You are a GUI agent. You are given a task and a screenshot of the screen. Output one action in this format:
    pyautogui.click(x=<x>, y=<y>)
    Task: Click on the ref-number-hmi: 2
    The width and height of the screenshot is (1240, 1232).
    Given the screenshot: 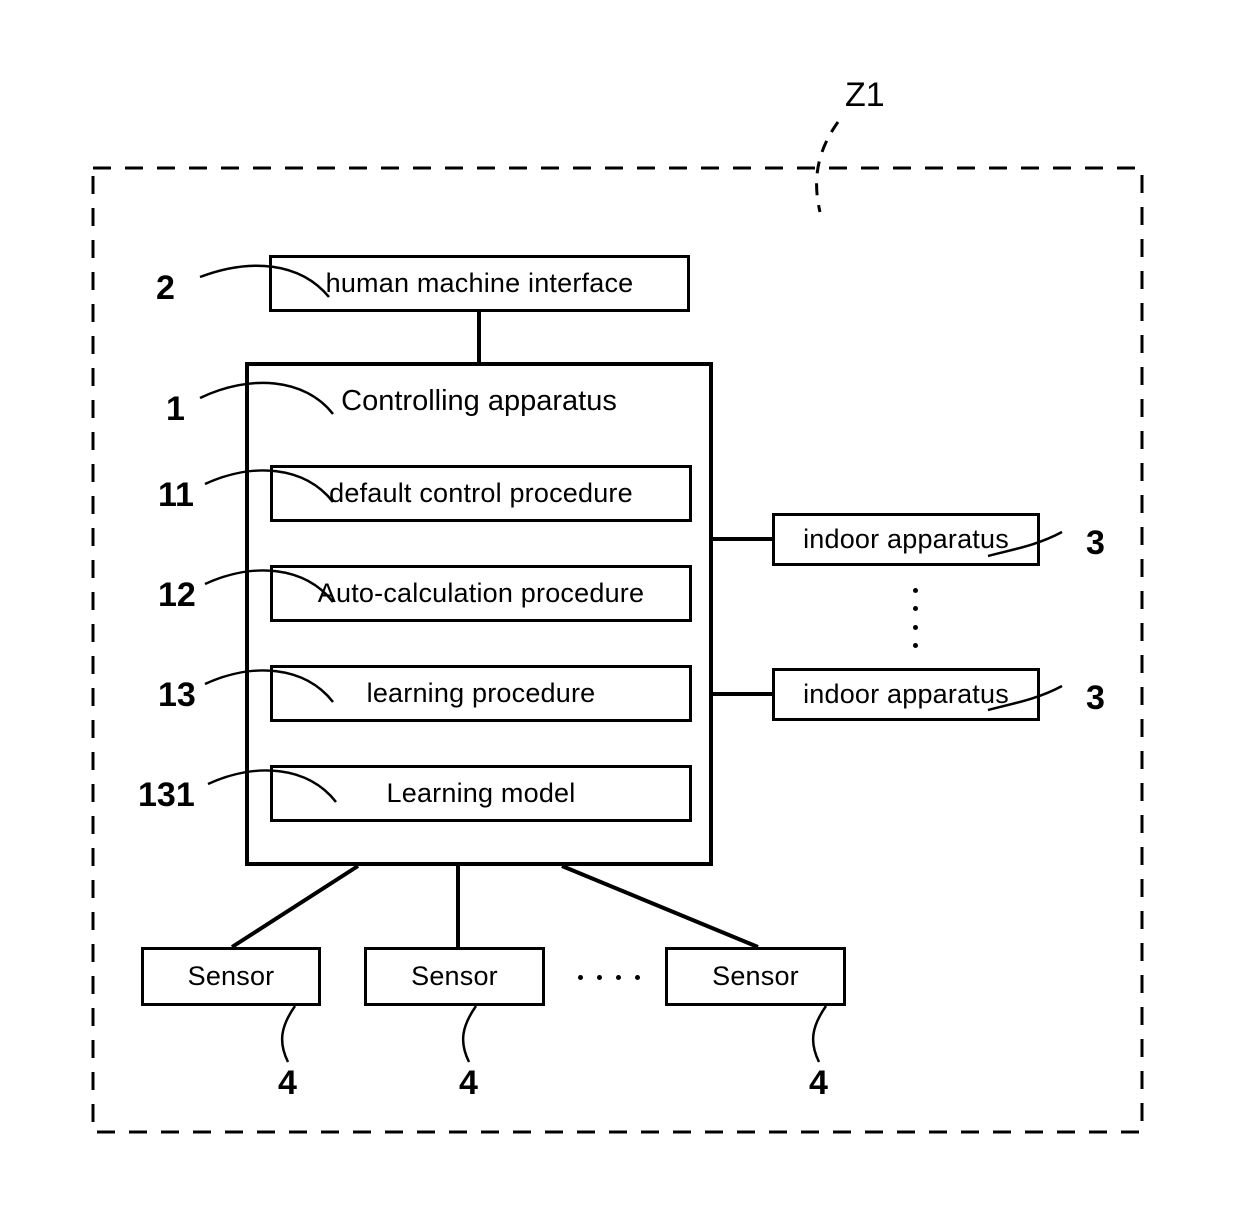 What is the action you would take?
    pyautogui.click(x=165, y=288)
    